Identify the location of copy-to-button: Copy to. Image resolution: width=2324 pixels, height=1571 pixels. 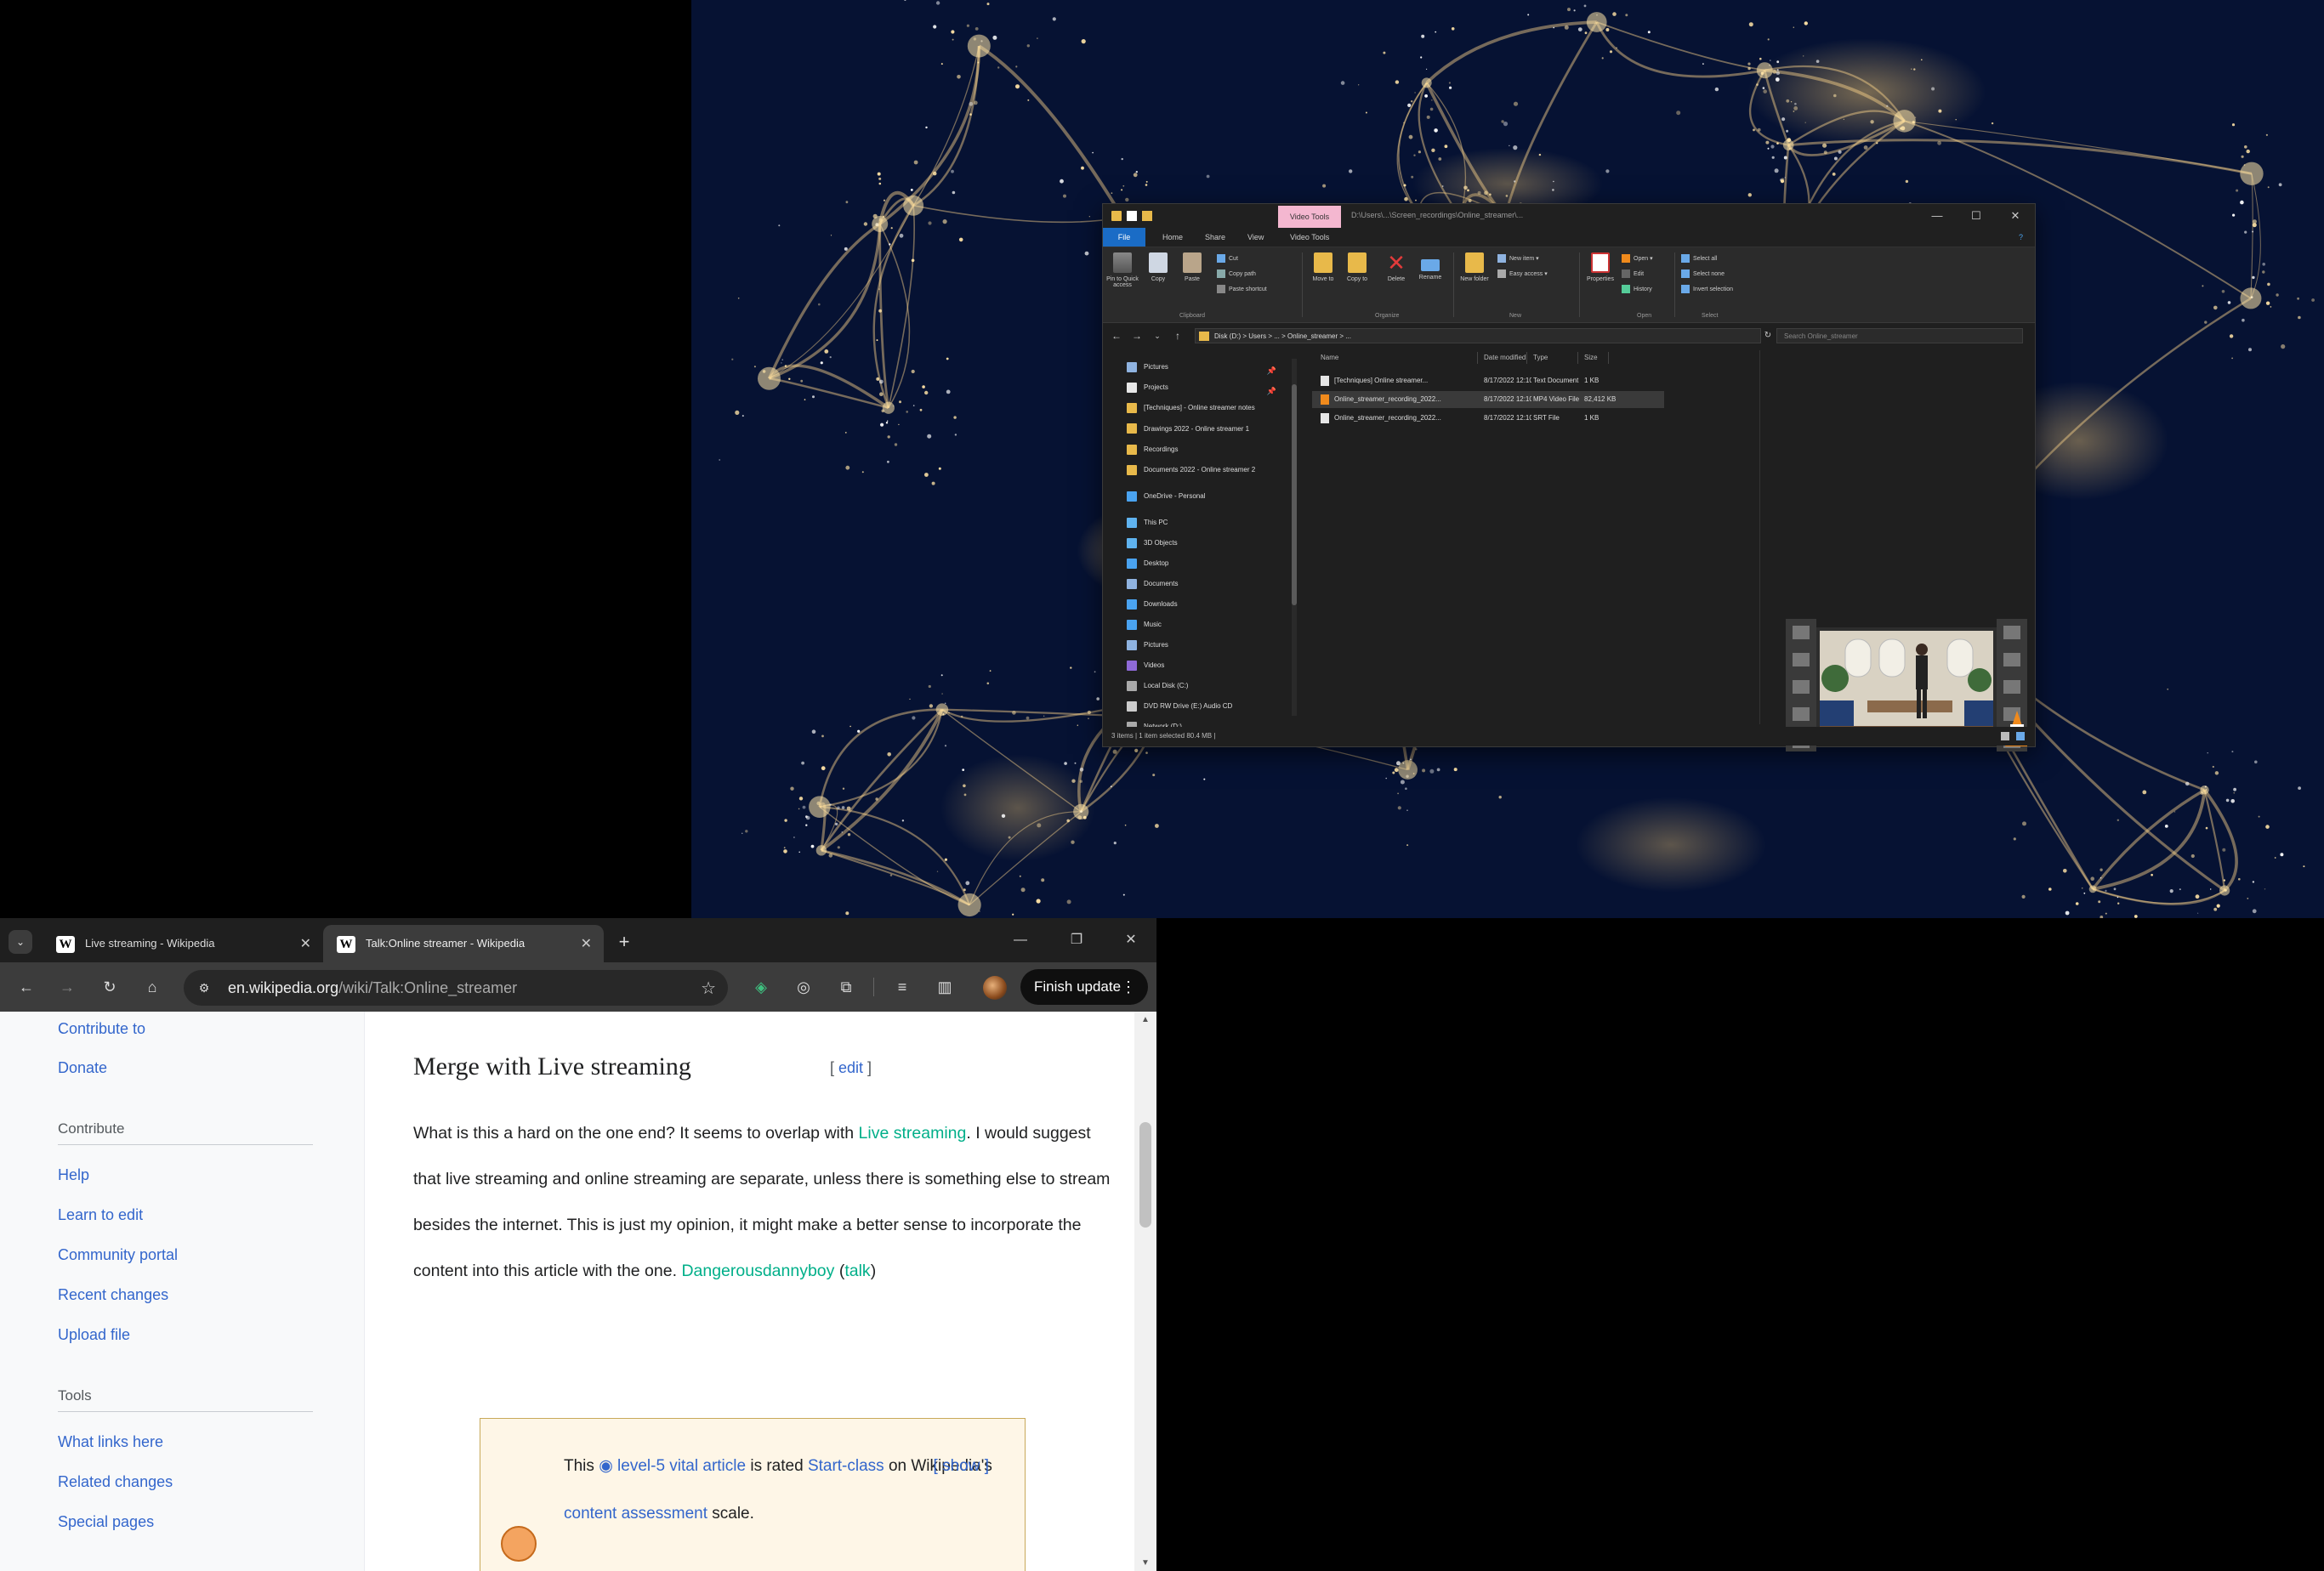
(1357, 264).